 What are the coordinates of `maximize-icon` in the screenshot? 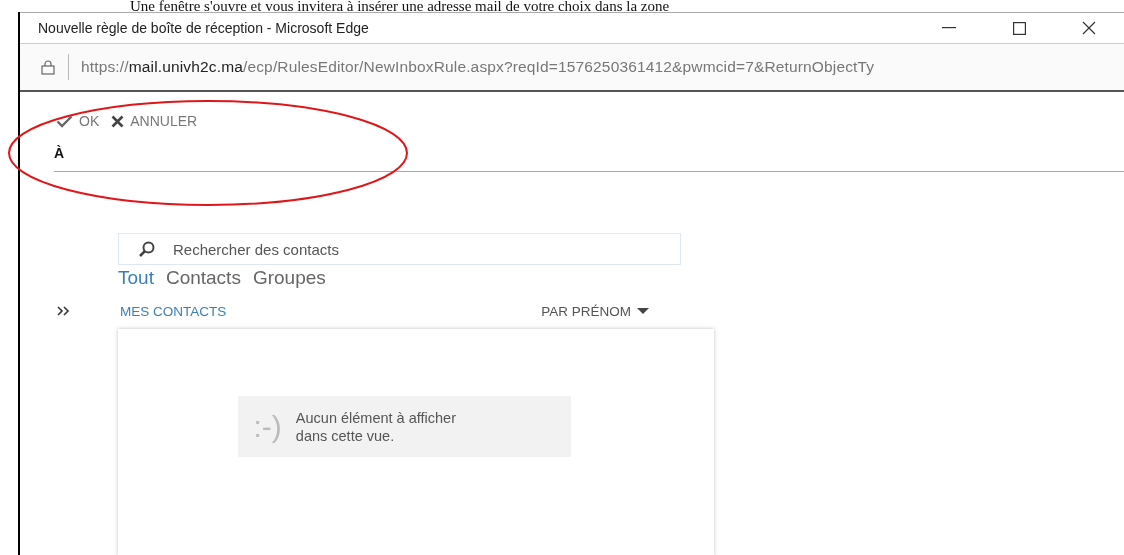 It's located at (1019, 28).